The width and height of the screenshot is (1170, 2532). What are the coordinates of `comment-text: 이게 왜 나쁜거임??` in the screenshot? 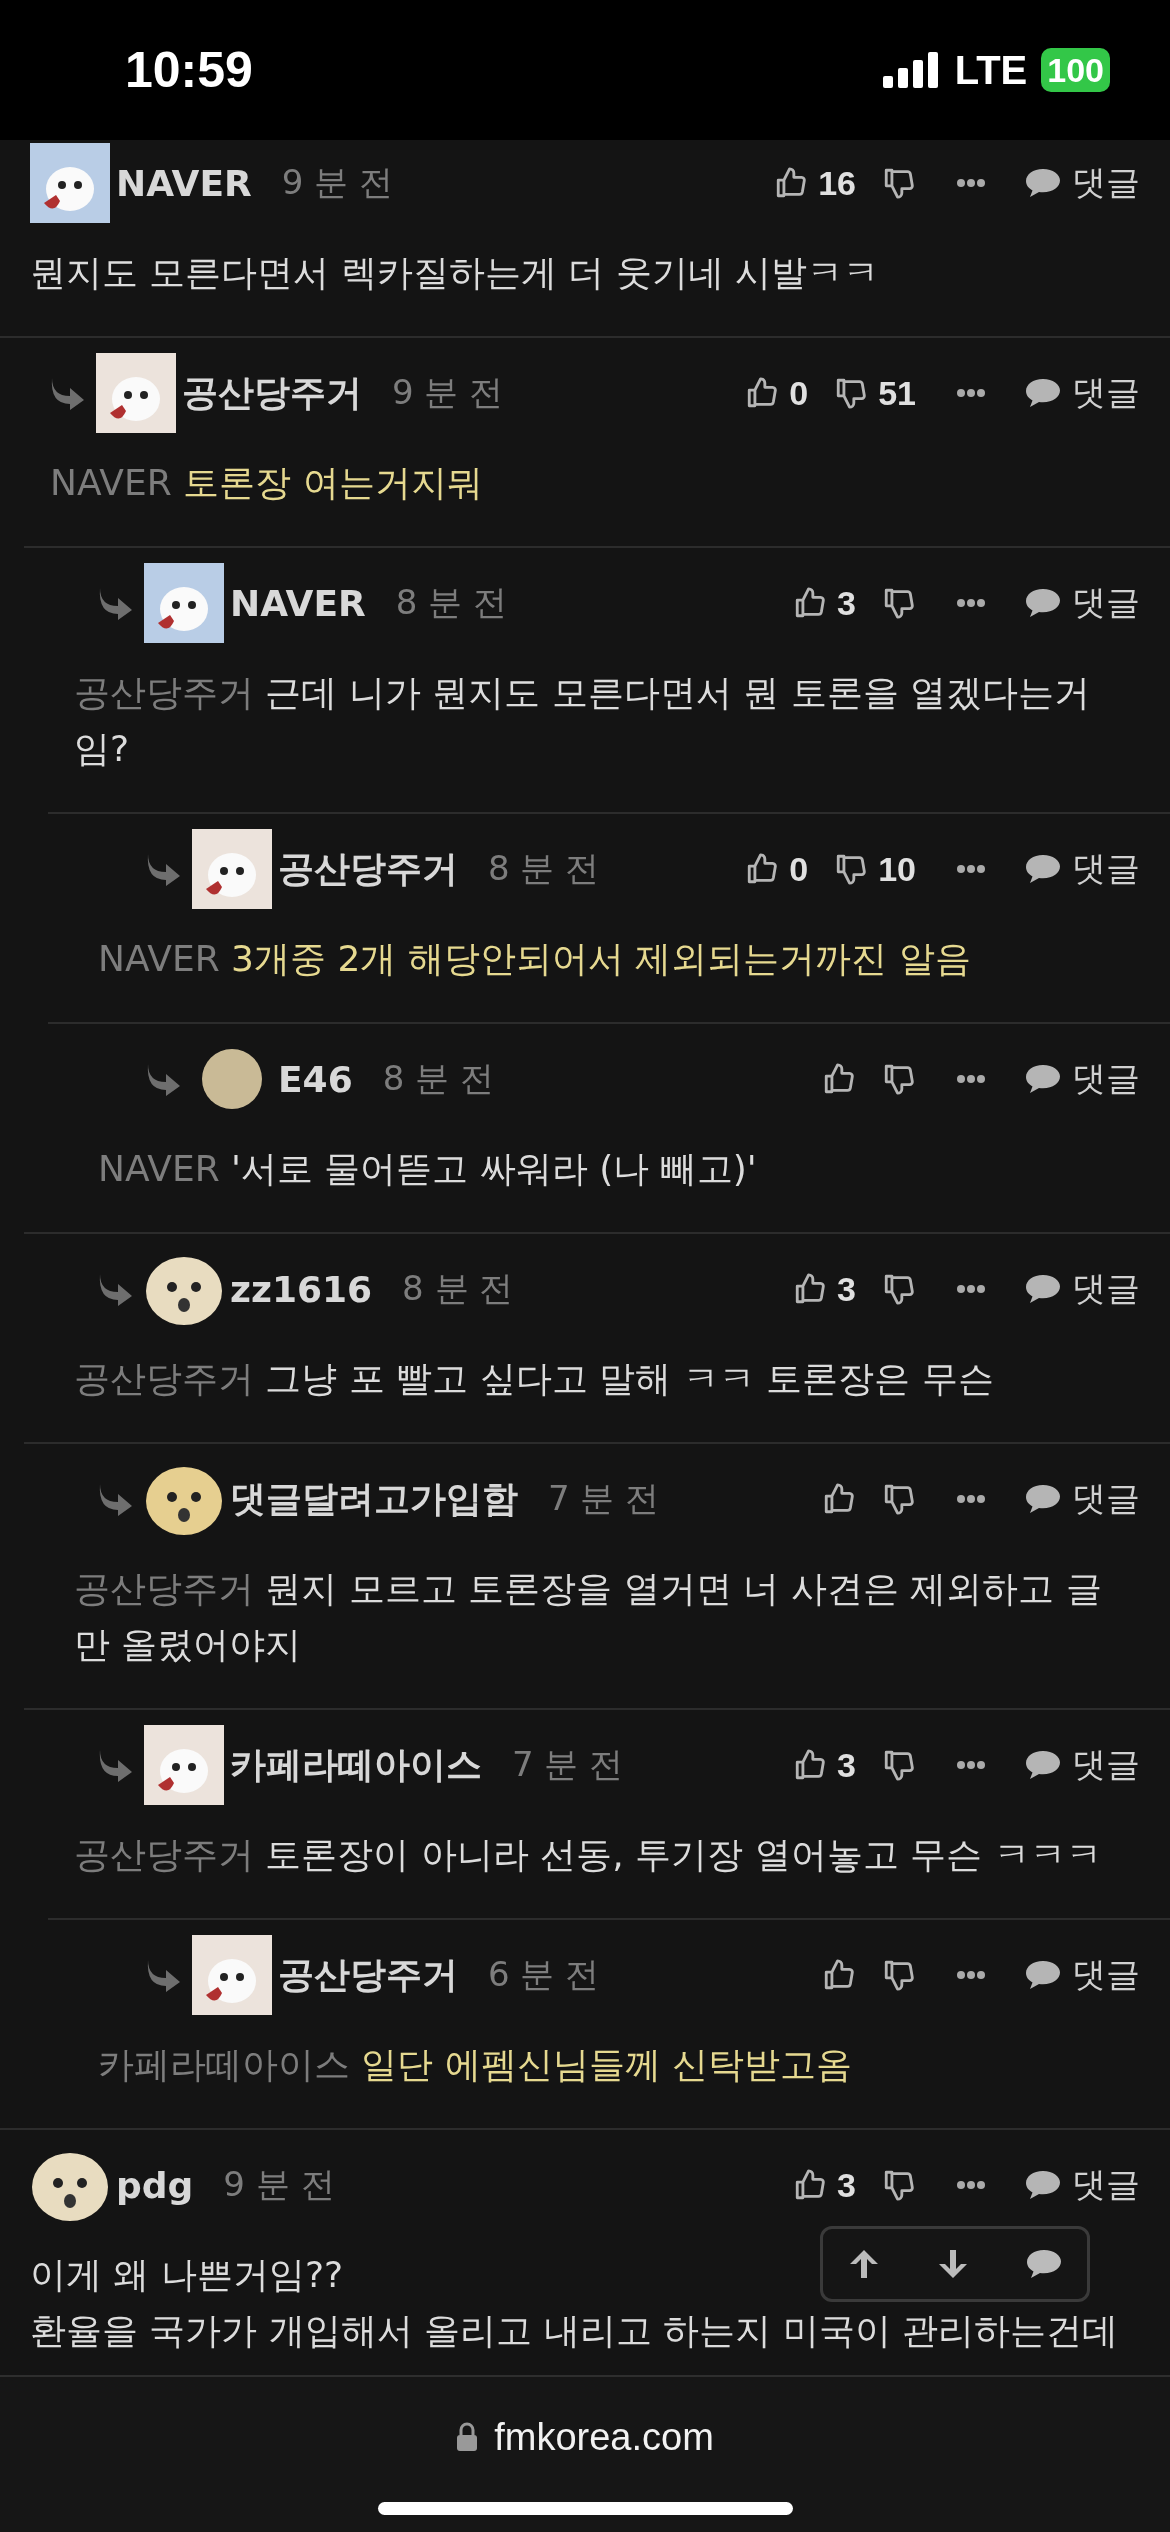 It's located at (187, 2275).